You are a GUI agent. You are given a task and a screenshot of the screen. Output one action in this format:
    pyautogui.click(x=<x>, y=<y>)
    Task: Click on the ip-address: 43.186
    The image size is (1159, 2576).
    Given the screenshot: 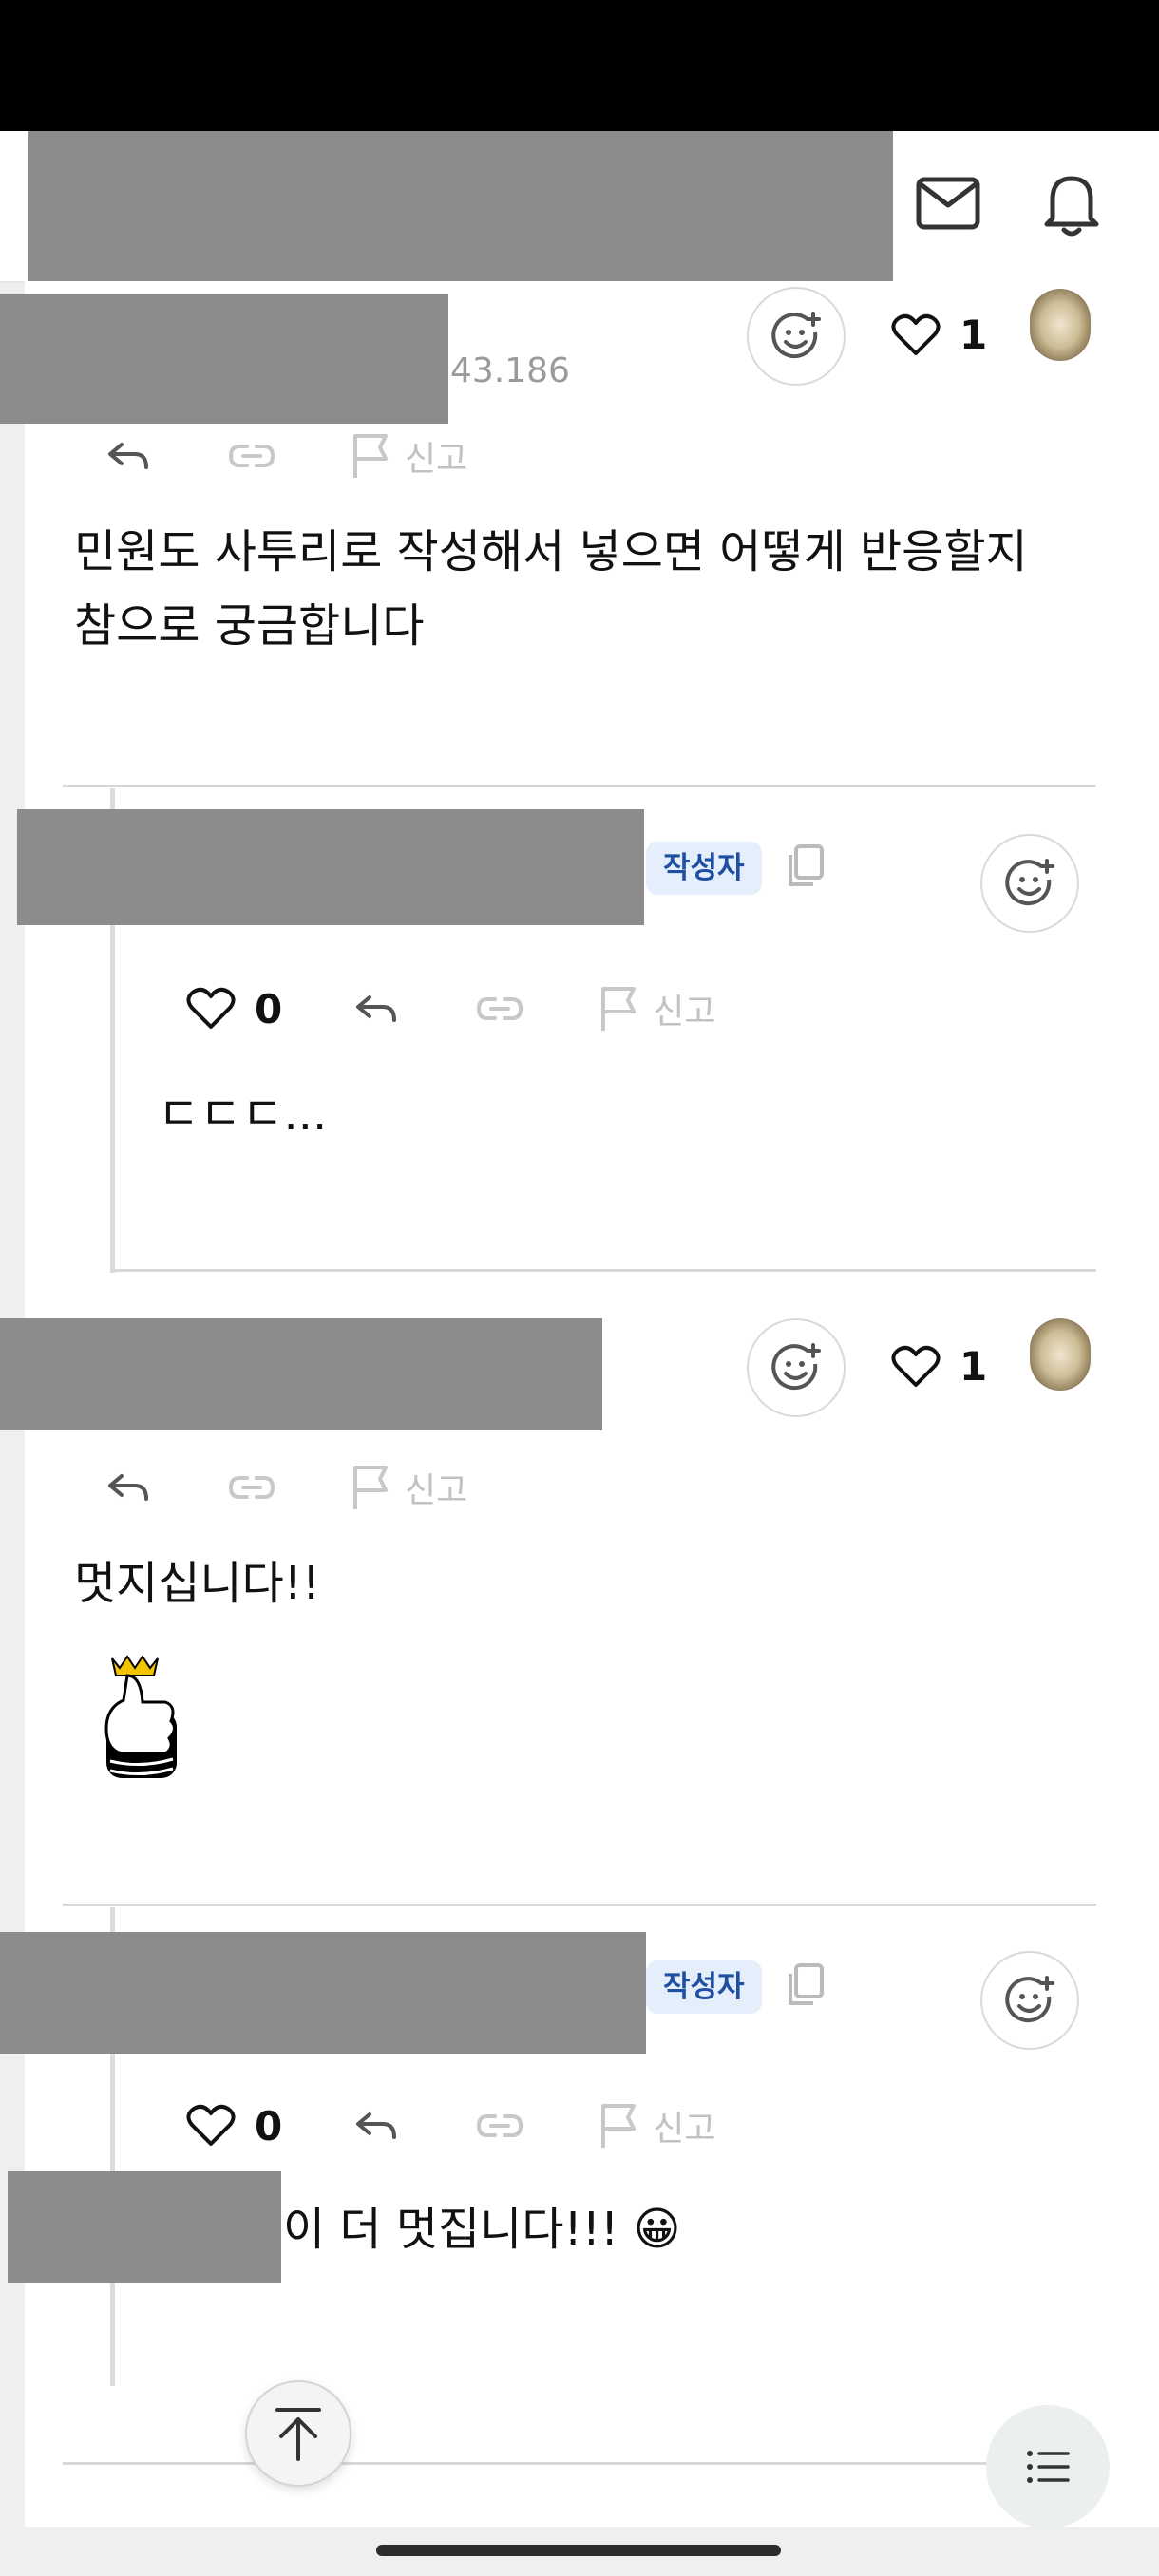 What is the action you would take?
    pyautogui.click(x=510, y=370)
    